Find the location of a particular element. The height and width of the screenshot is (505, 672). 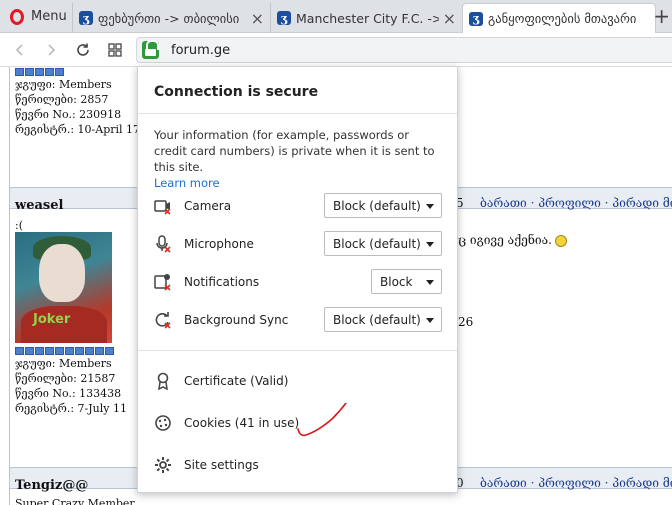

grid-icon is located at coordinates (115, 50).